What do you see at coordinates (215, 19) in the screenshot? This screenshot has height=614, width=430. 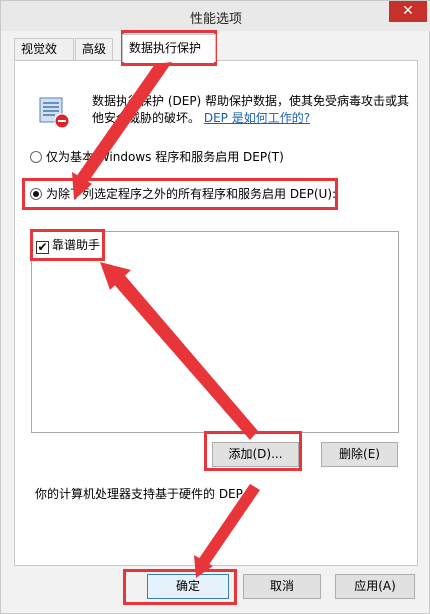 I see `window-title: 性能选项` at bounding box center [215, 19].